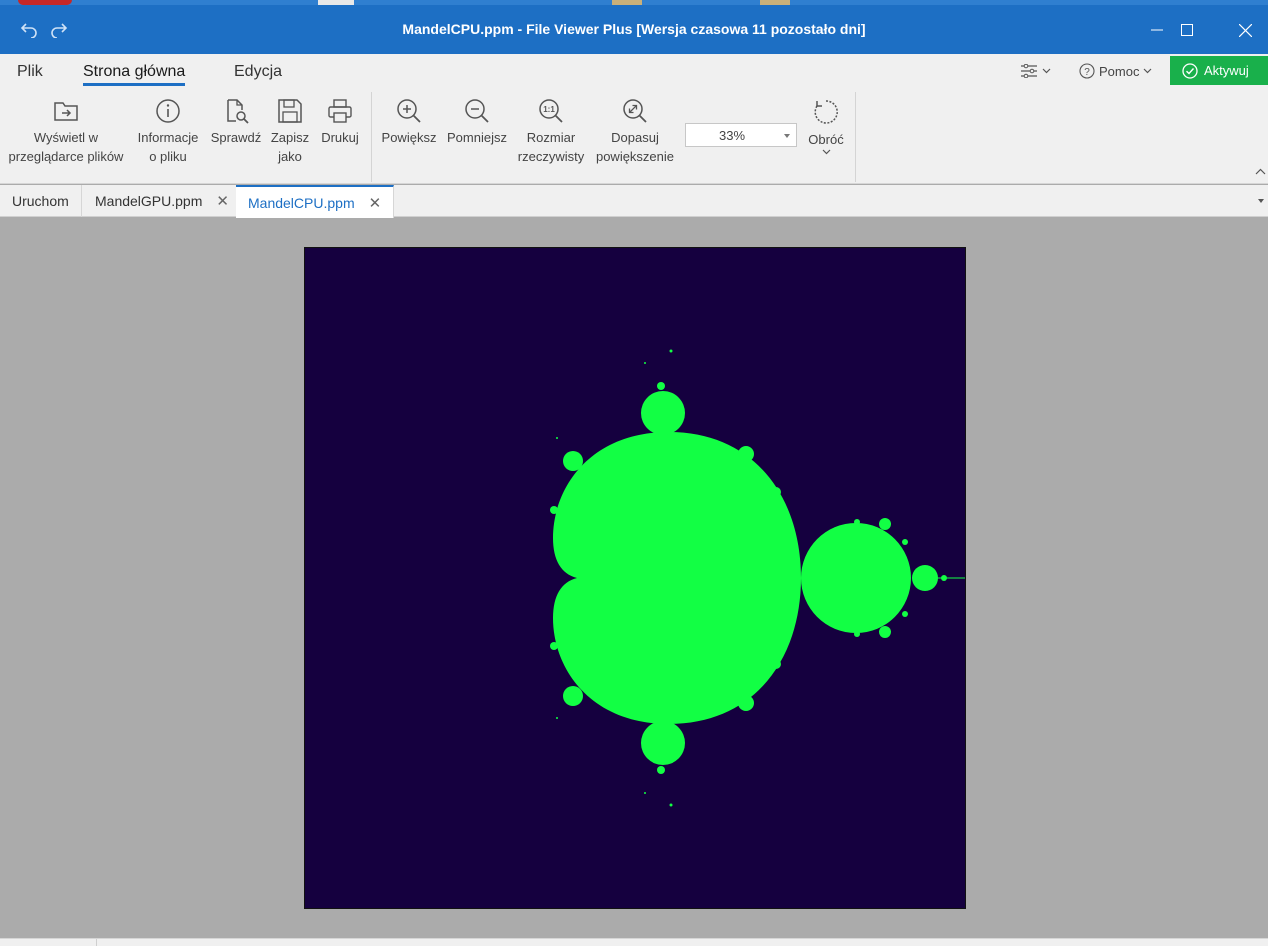  What do you see at coordinates (340, 111) in the screenshot?
I see `printer-icon` at bounding box center [340, 111].